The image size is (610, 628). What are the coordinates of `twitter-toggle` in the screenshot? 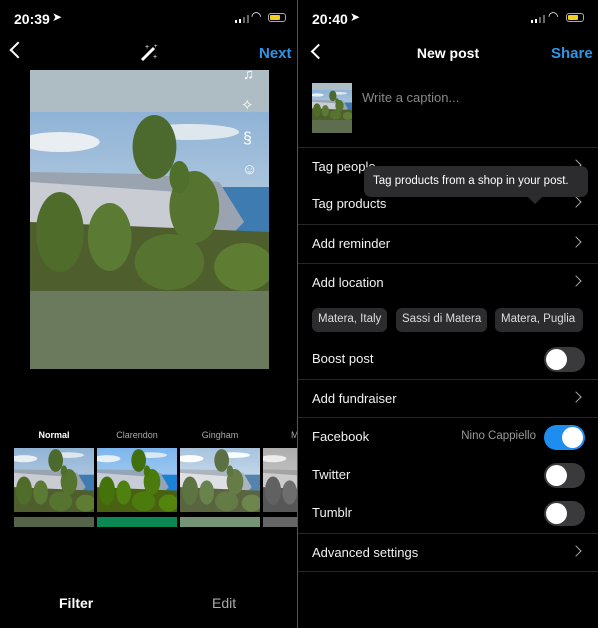 It's located at (564, 475).